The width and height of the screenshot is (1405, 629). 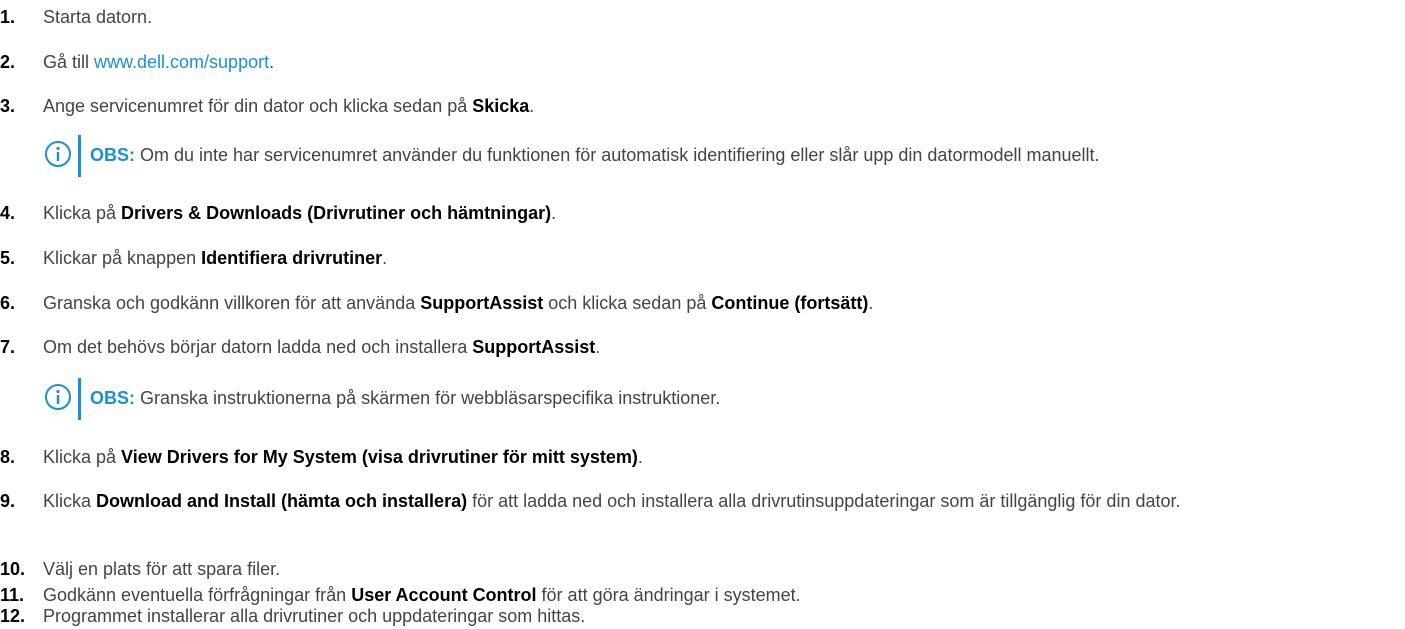 What do you see at coordinates (444, 595) in the screenshot?
I see `ui-term: User Account Control` at bounding box center [444, 595].